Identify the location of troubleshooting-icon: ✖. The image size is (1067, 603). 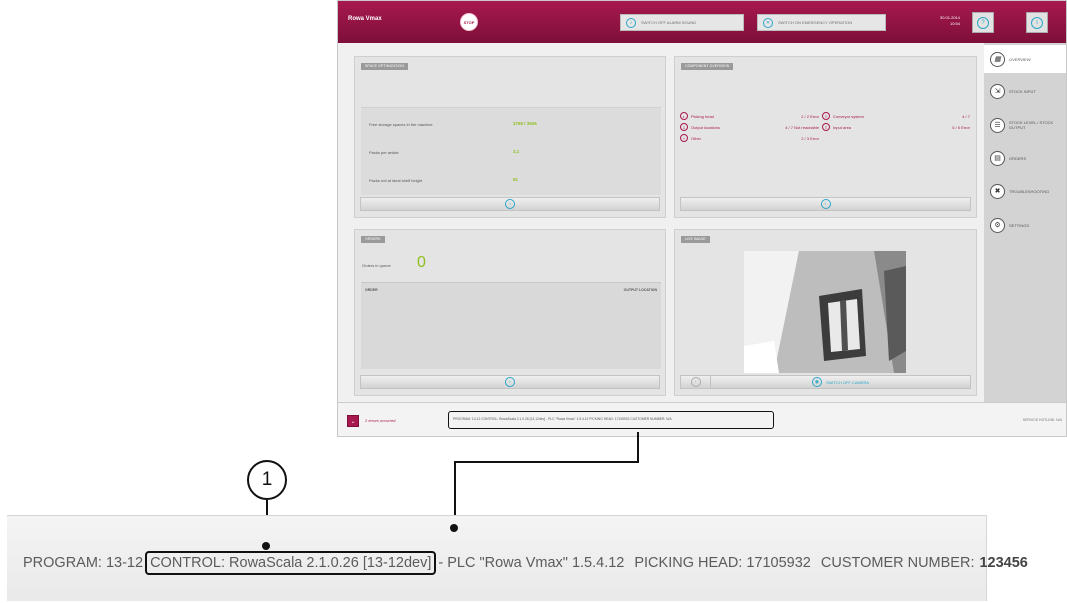
(997, 191).